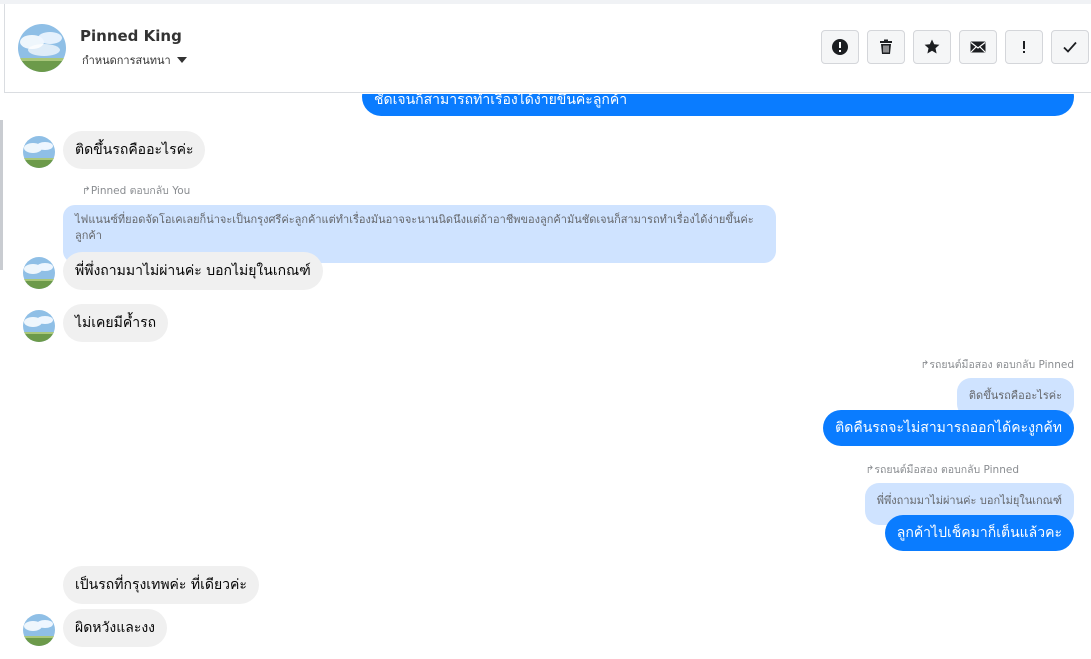  What do you see at coordinates (948, 428) in the screenshot?
I see `message-outgoing: ติดคืนรถจะไม่สามารถออกได้คะงูกค้ท` at bounding box center [948, 428].